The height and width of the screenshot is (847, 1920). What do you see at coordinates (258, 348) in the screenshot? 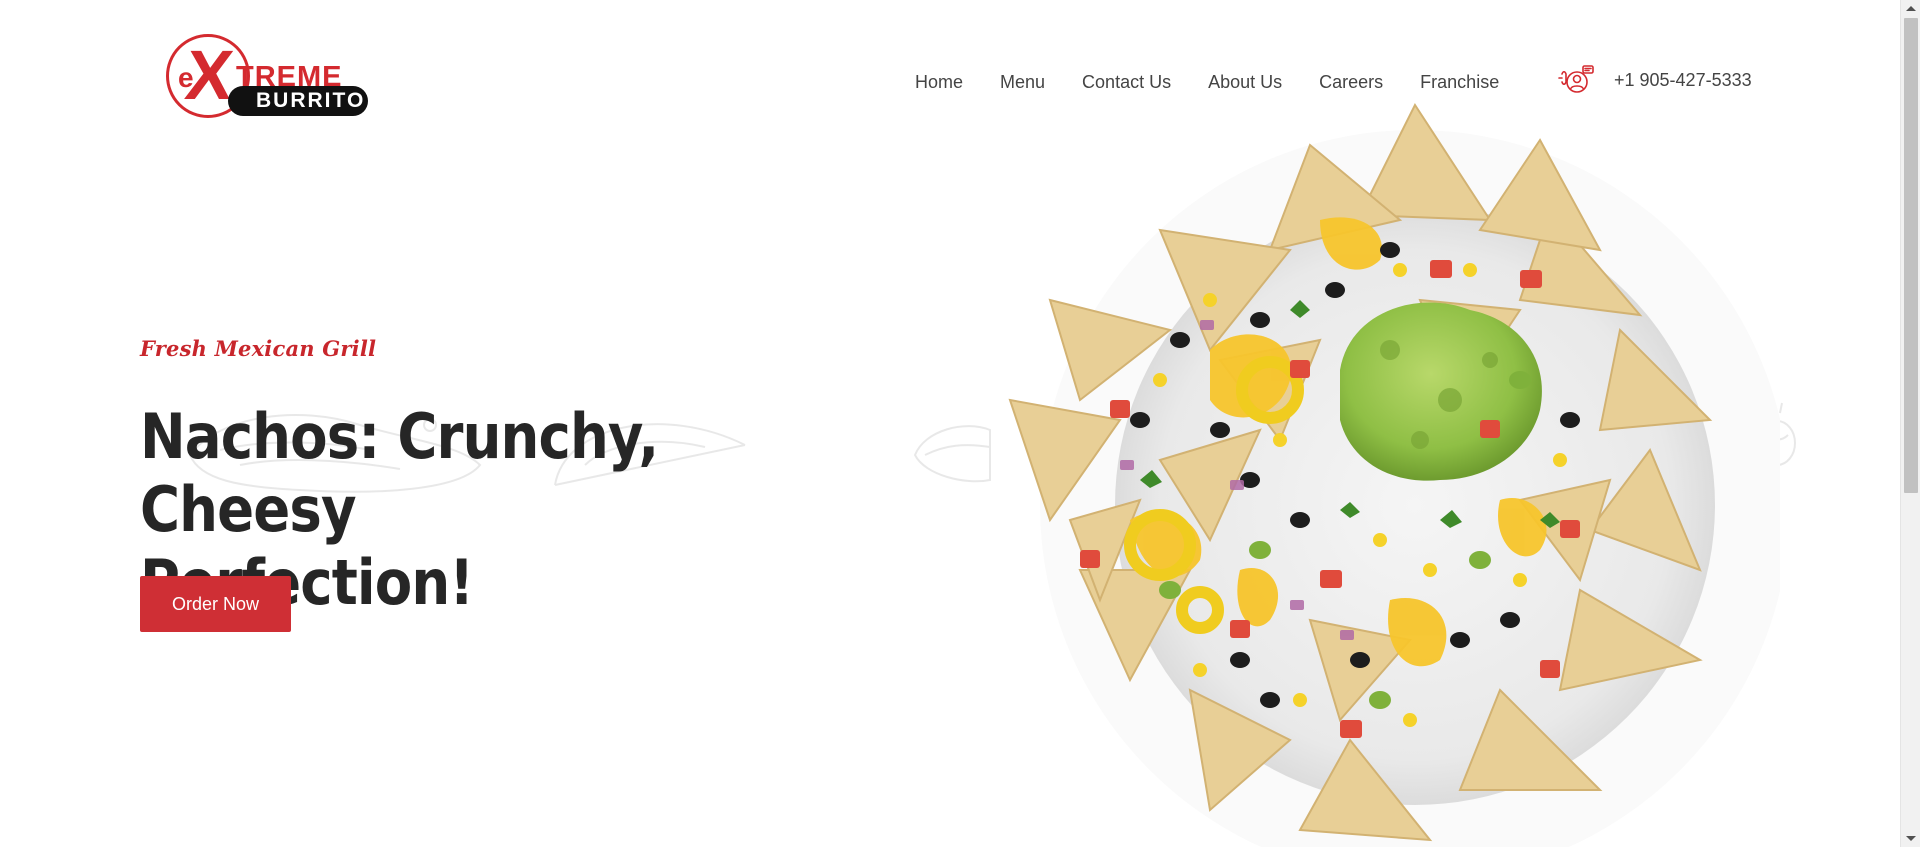
I see `hero-tagline: Fresh Mexican Grill` at bounding box center [258, 348].